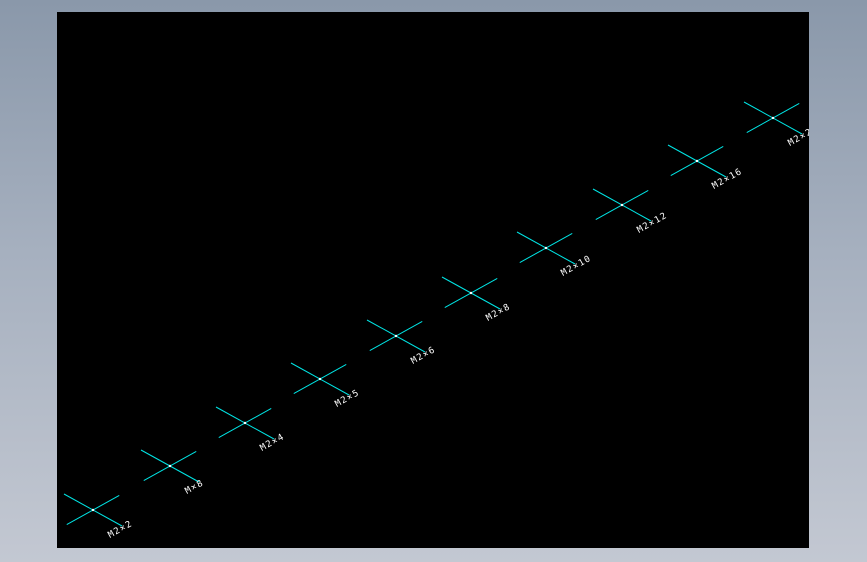 The width and height of the screenshot is (867, 562). I want to click on screw-hole-symbol: M2×6, so click(402, 343).